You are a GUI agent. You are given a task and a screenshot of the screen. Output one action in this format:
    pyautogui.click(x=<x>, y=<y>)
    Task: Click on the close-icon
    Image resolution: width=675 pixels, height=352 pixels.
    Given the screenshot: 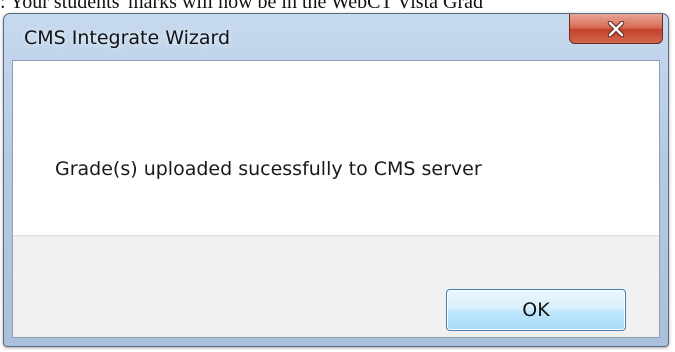 What is the action you would take?
    pyautogui.click(x=616, y=29)
    